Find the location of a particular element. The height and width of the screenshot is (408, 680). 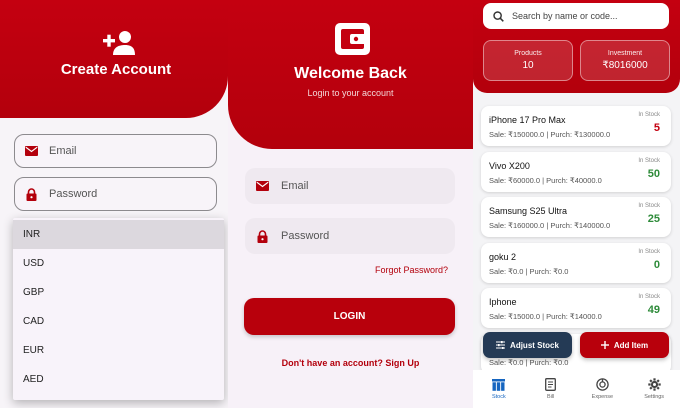

currency-option-usd: USD is located at coordinates (118, 263).